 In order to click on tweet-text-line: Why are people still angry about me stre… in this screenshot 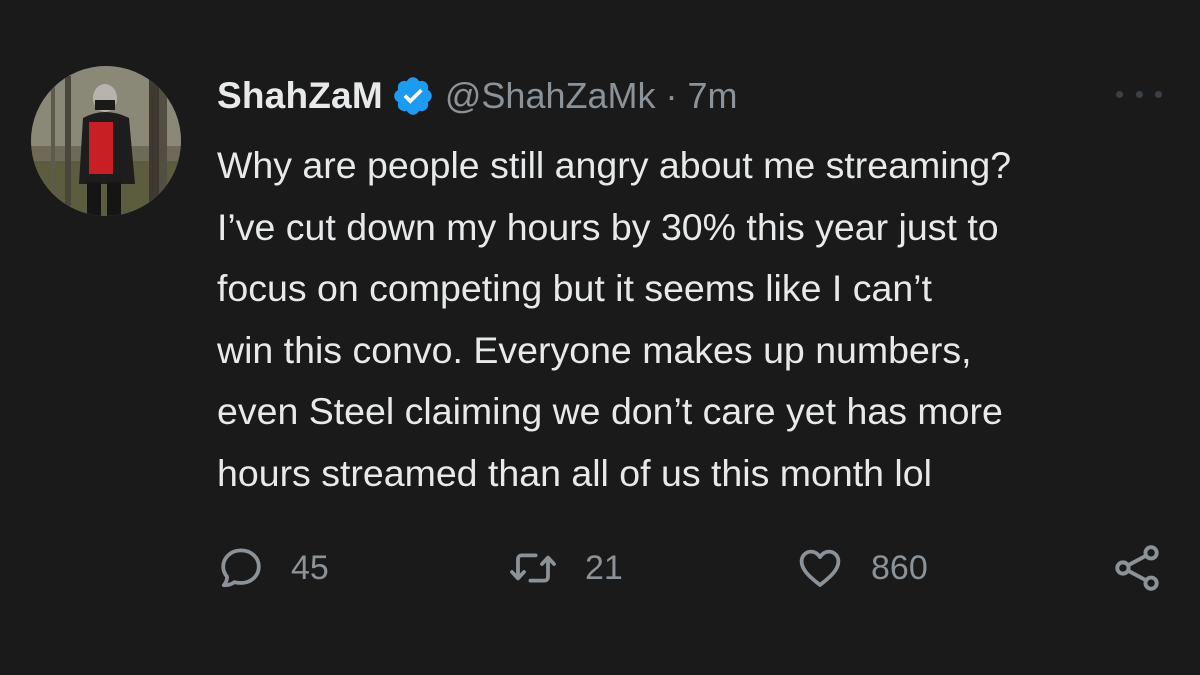, I will do `click(614, 165)`.